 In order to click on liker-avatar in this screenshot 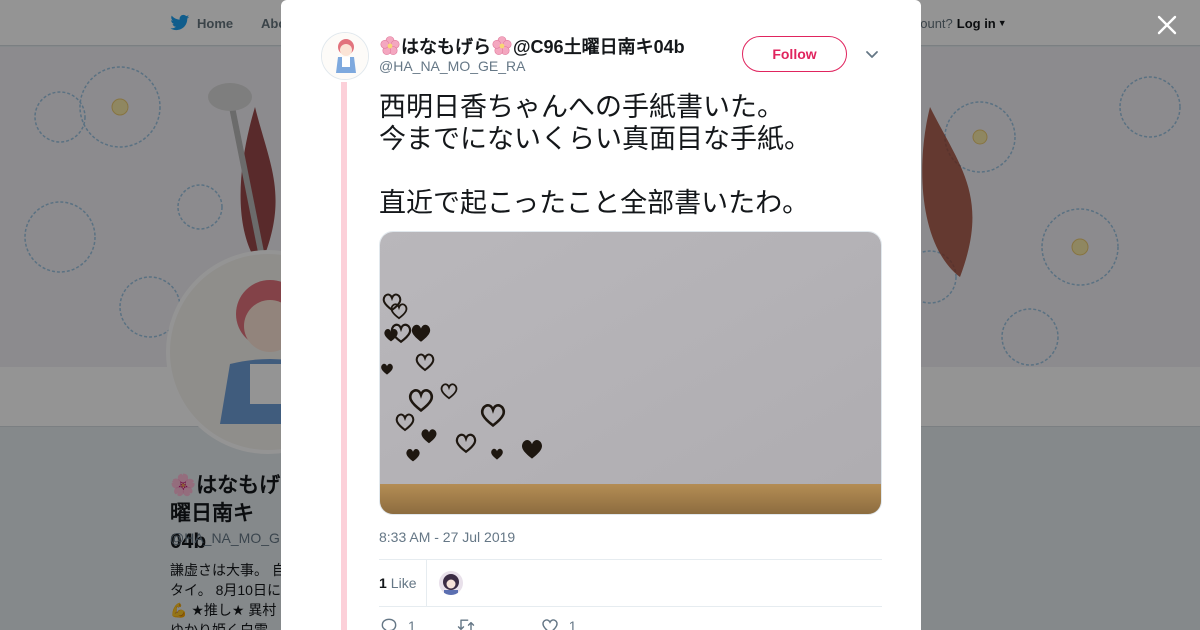, I will do `click(451, 583)`.